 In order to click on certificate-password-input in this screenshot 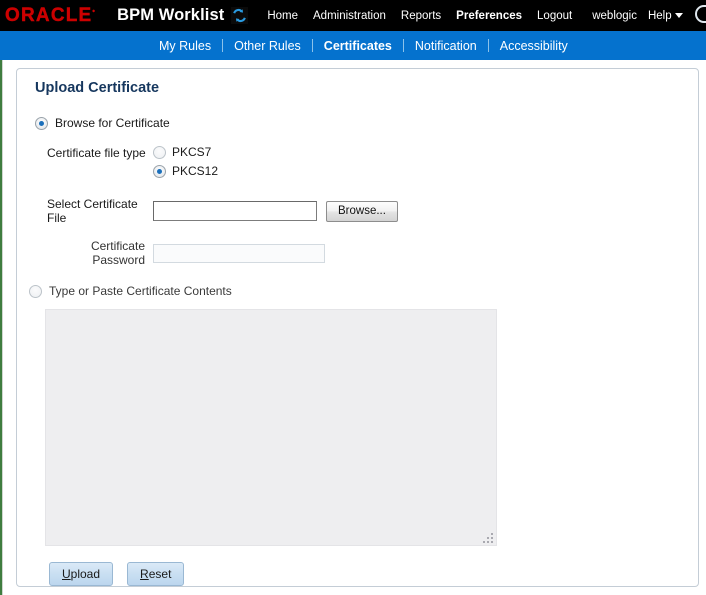, I will do `click(239, 253)`.